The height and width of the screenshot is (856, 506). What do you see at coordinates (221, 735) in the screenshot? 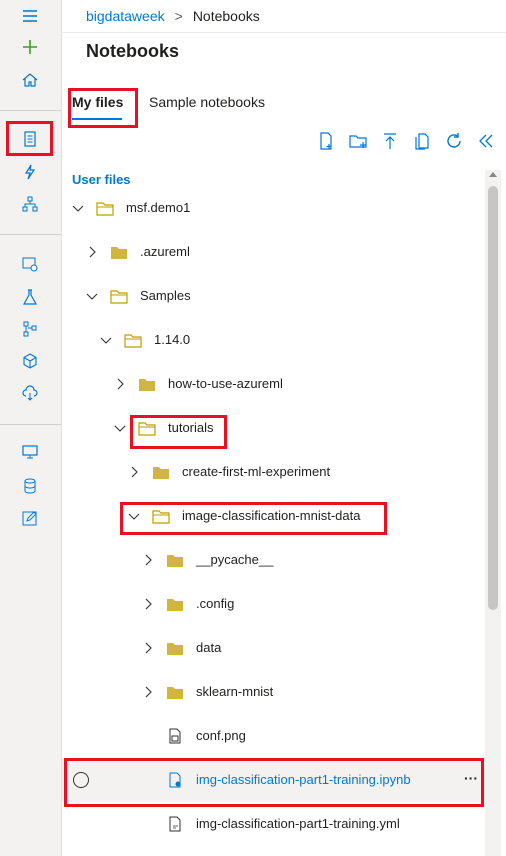
I see `tree-item-label: conf.png` at bounding box center [221, 735].